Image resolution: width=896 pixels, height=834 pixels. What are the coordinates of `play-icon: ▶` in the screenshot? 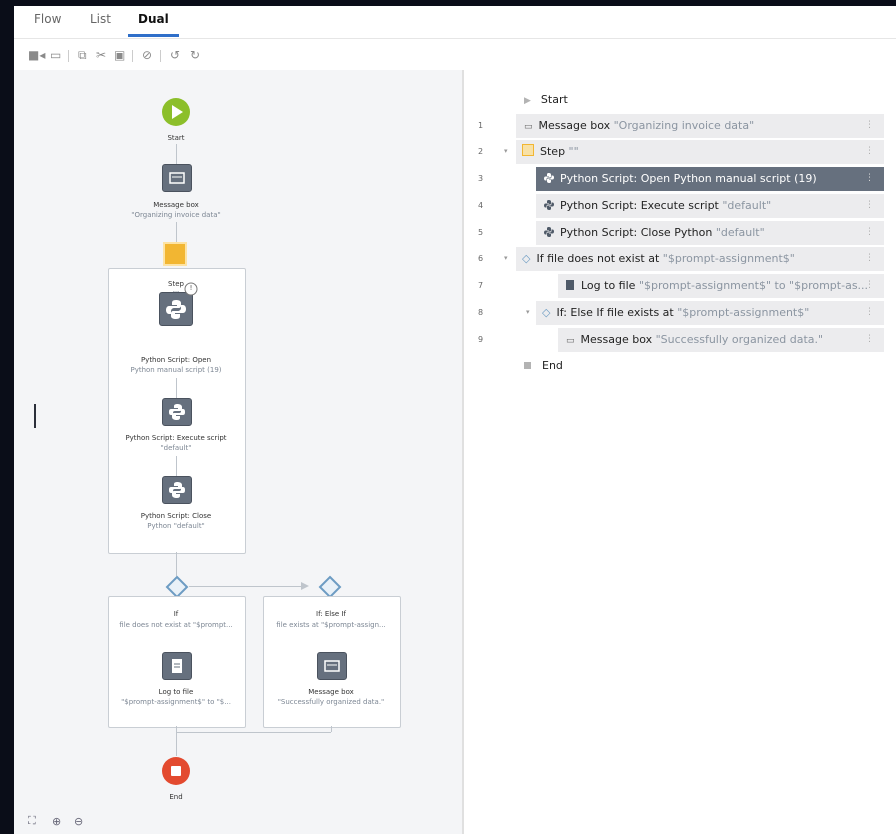 It's located at (527, 101).